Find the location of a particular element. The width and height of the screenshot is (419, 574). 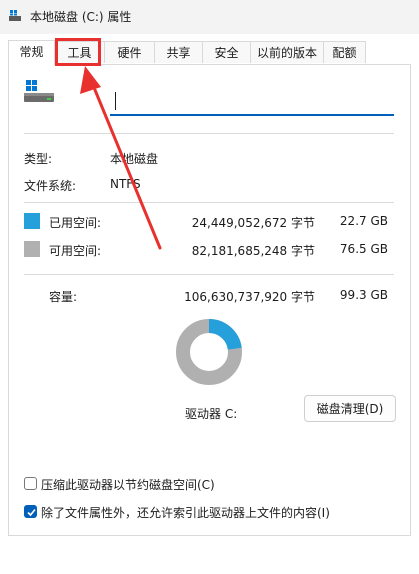

checkmark-icon is located at coordinates (31, 512).